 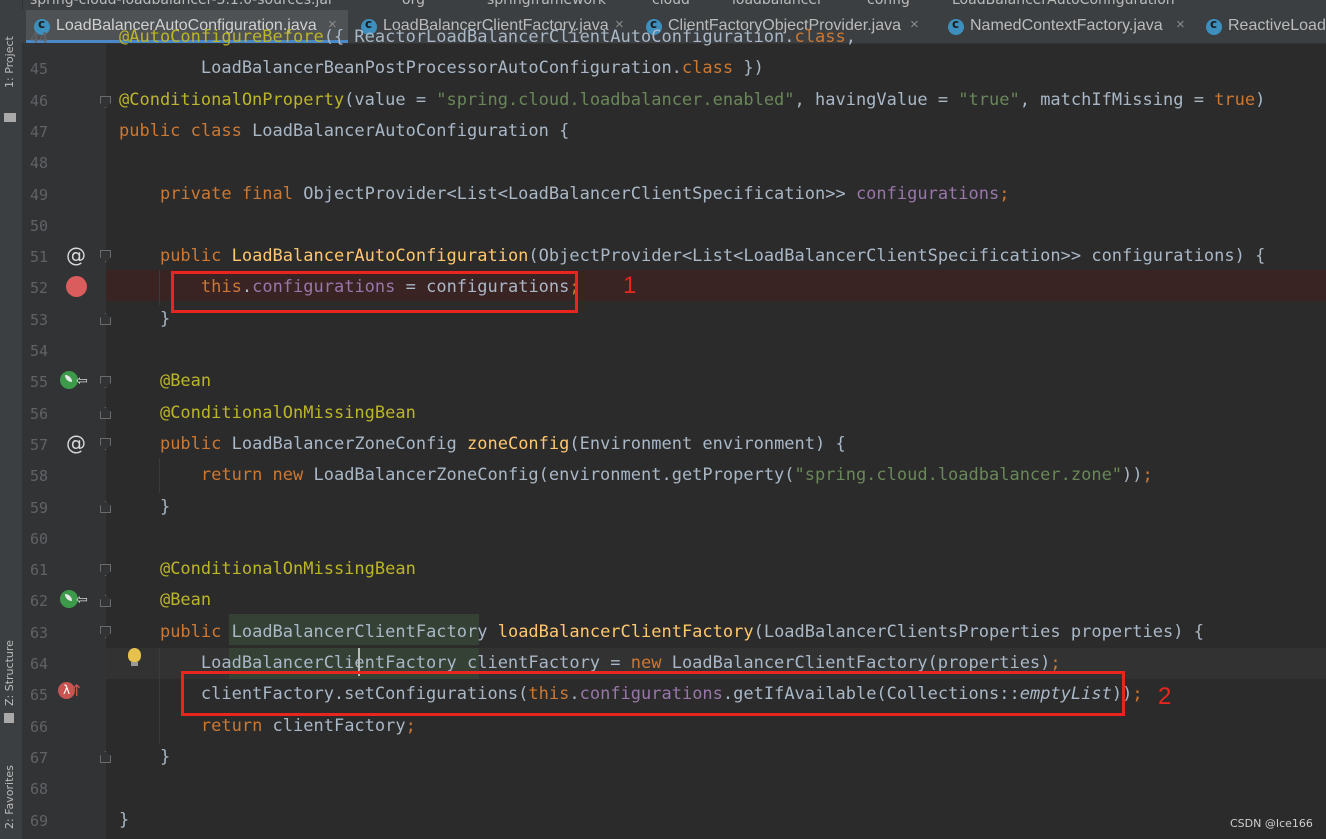 What do you see at coordinates (380, 256) in the screenshot?
I see `code-token: LoadBalancerAutoConfiguration` at bounding box center [380, 256].